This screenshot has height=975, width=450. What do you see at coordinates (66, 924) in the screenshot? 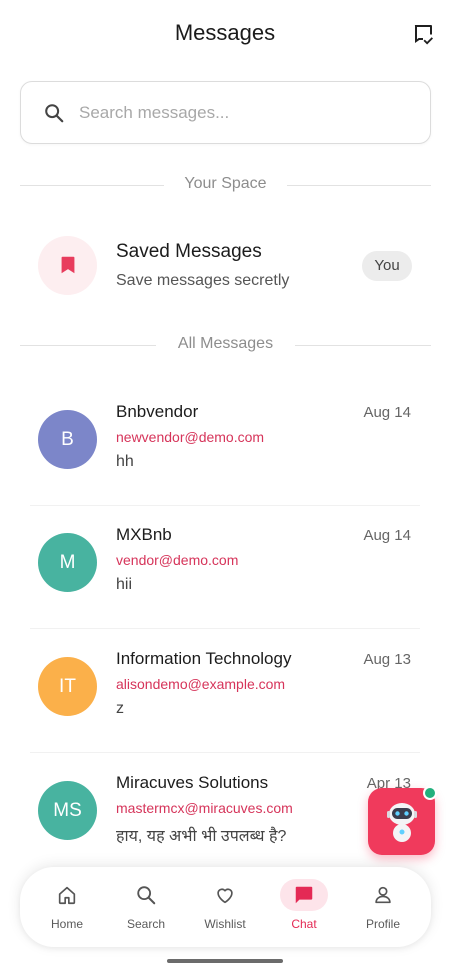
I see `nav-label: Home` at bounding box center [66, 924].